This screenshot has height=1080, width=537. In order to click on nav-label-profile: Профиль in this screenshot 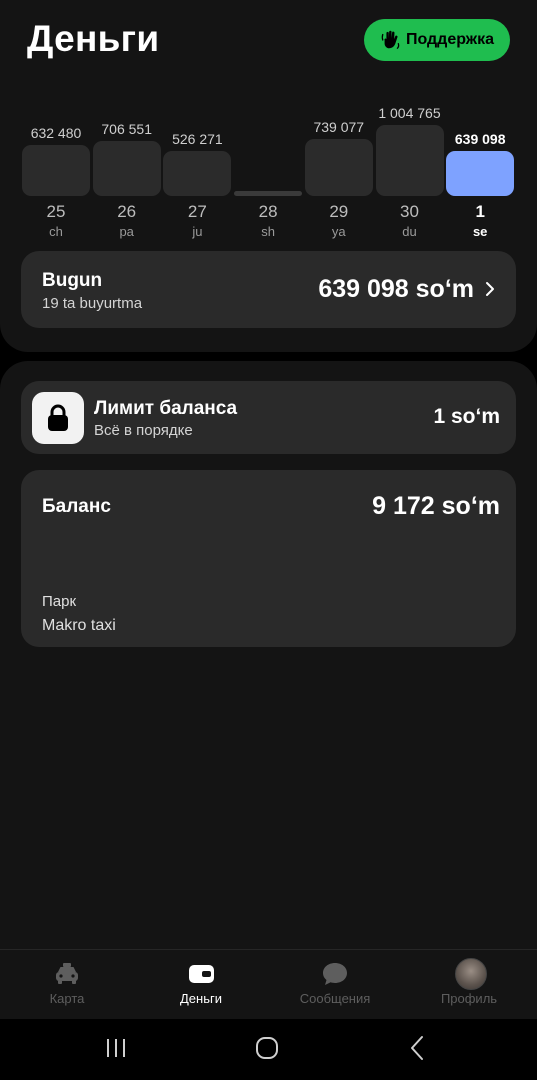, I will do `click(469, 998)`.